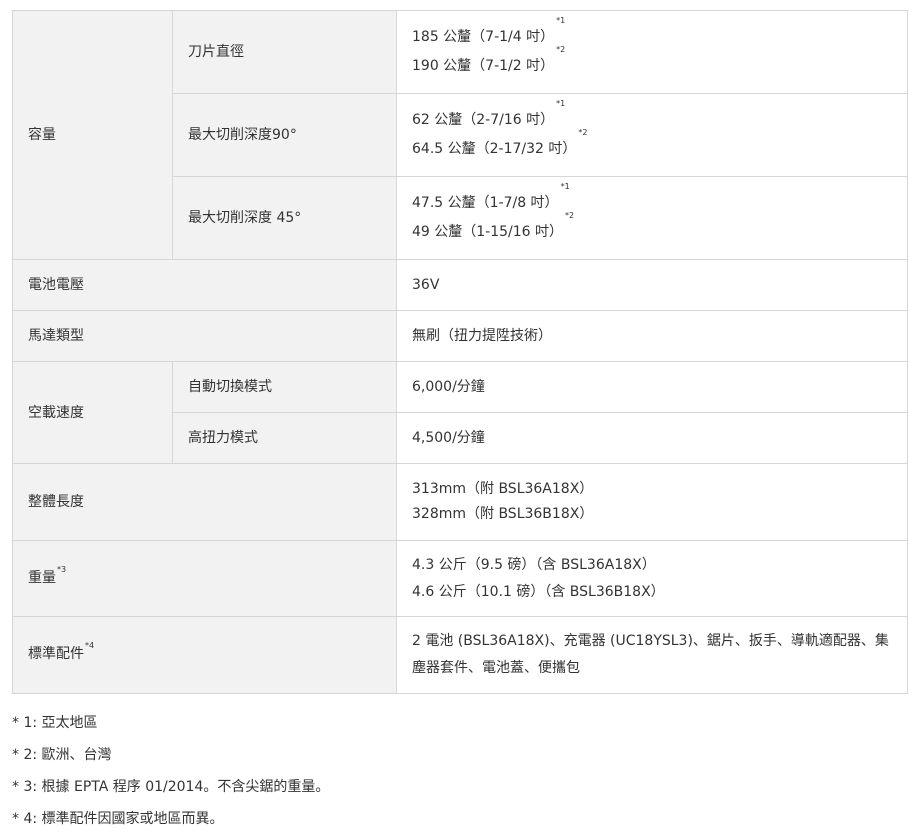  What do you see at coordinates (62, 569) in the screenshot?
I see `footnote-ref: *3` at bounding box center [62, 569].